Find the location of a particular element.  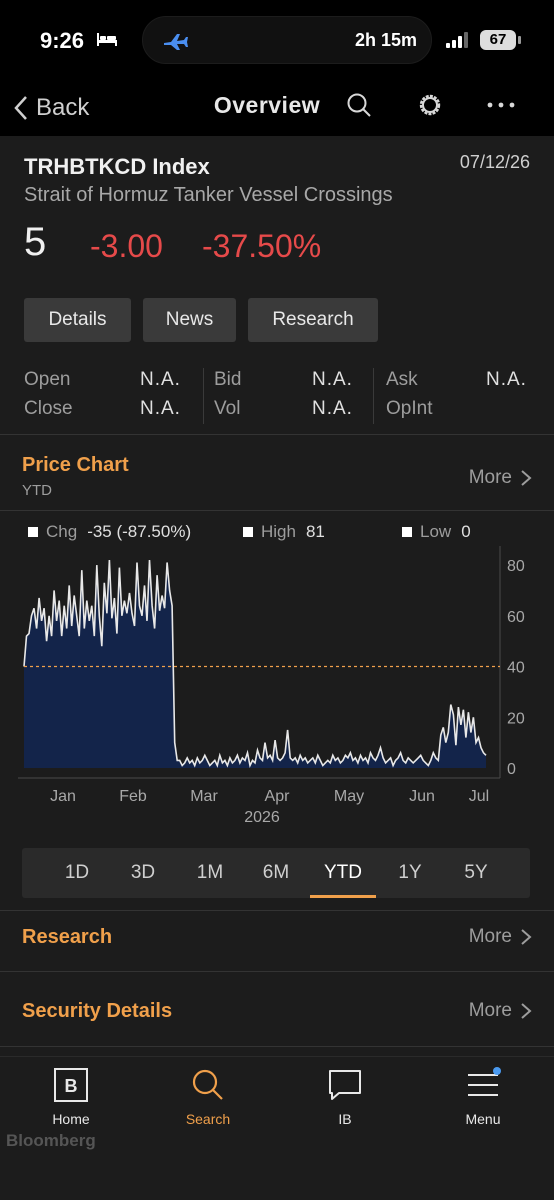

tab-ib: IB is located at coordinates (345, 1097).